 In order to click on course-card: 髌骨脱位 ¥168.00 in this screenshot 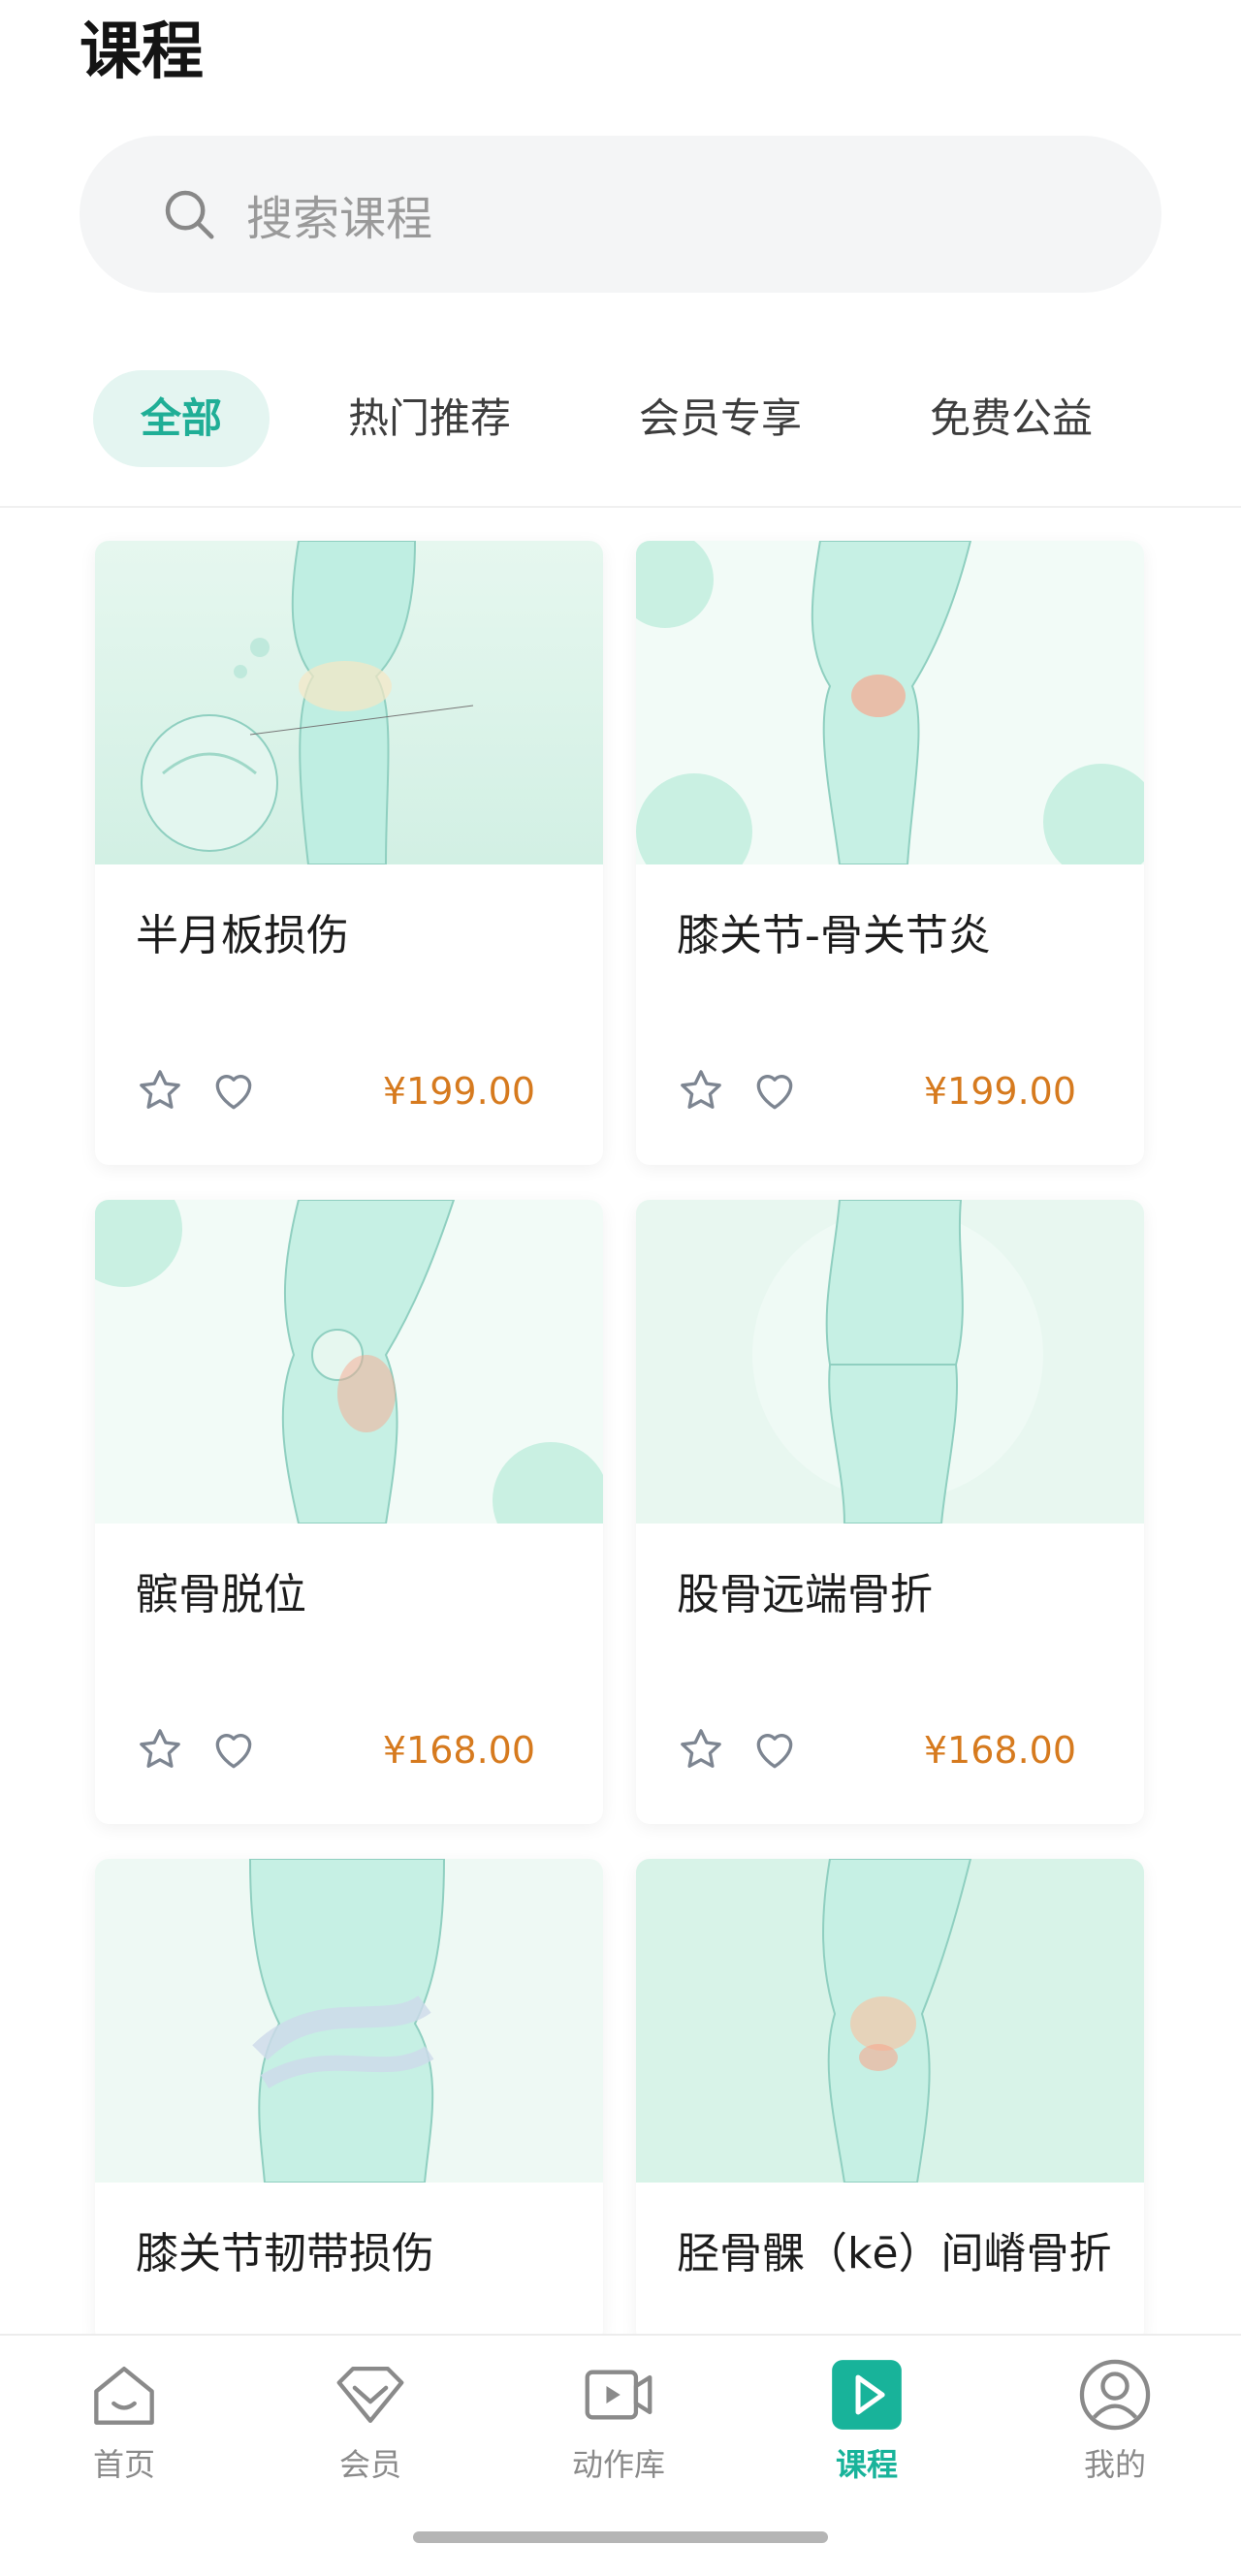, I will do `click(349, 1512)`.